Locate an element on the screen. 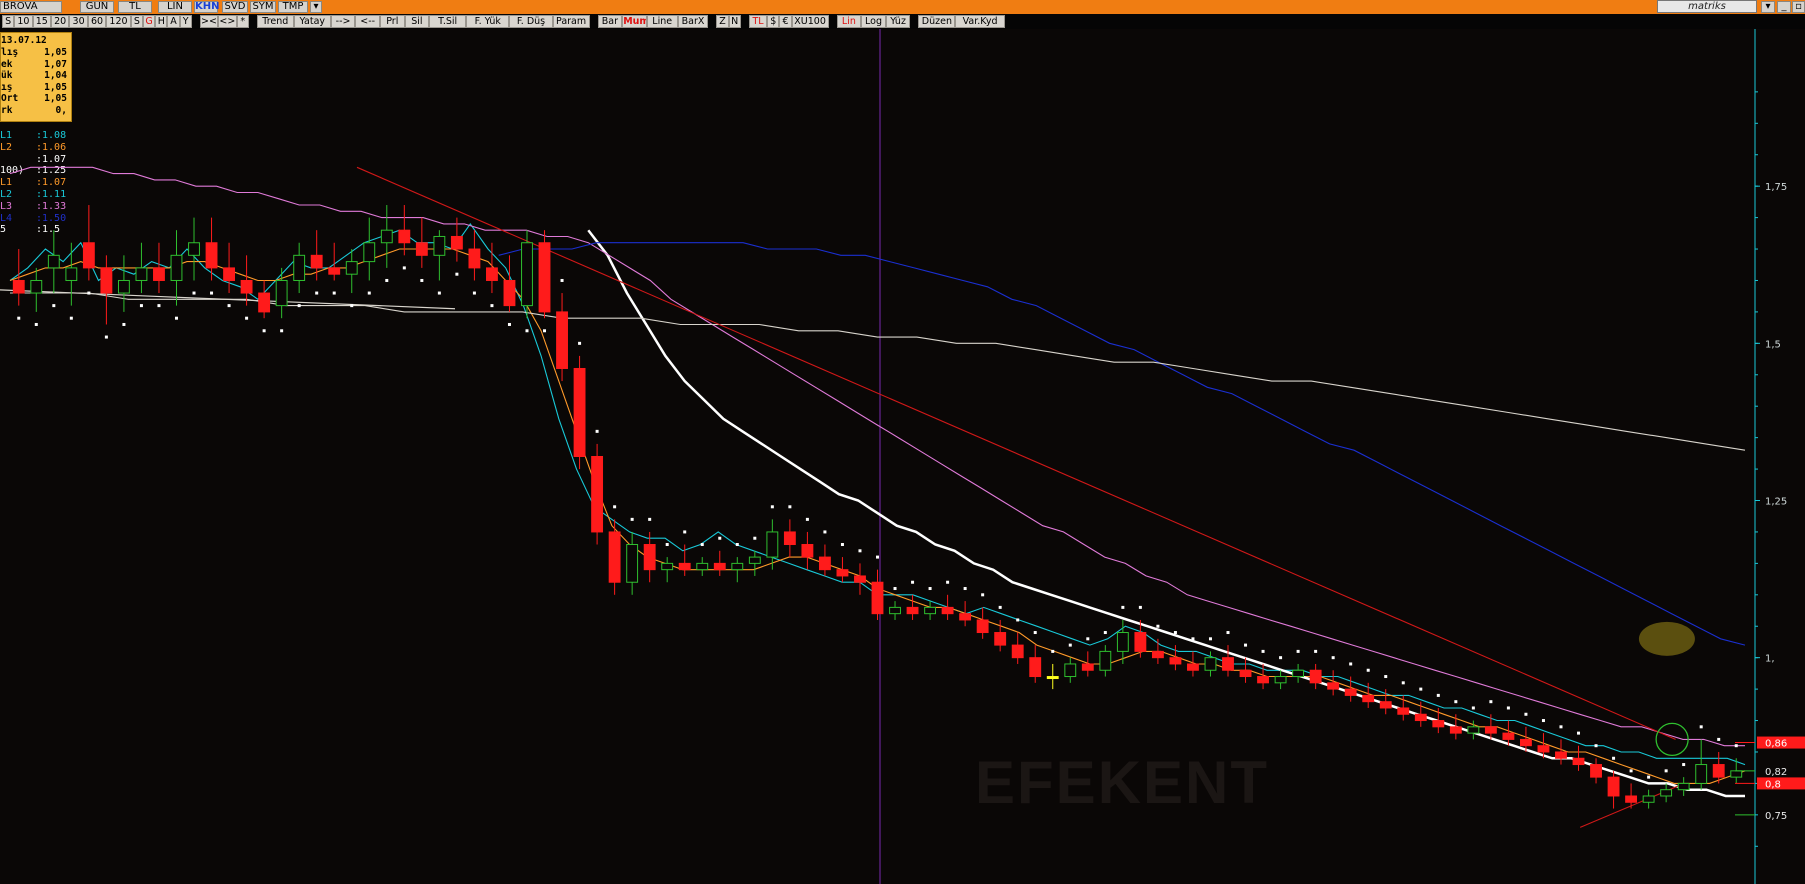 This screenshot has height=884, width=1805. toolbar-button-120: 120 is located at coordinates (118, 21).